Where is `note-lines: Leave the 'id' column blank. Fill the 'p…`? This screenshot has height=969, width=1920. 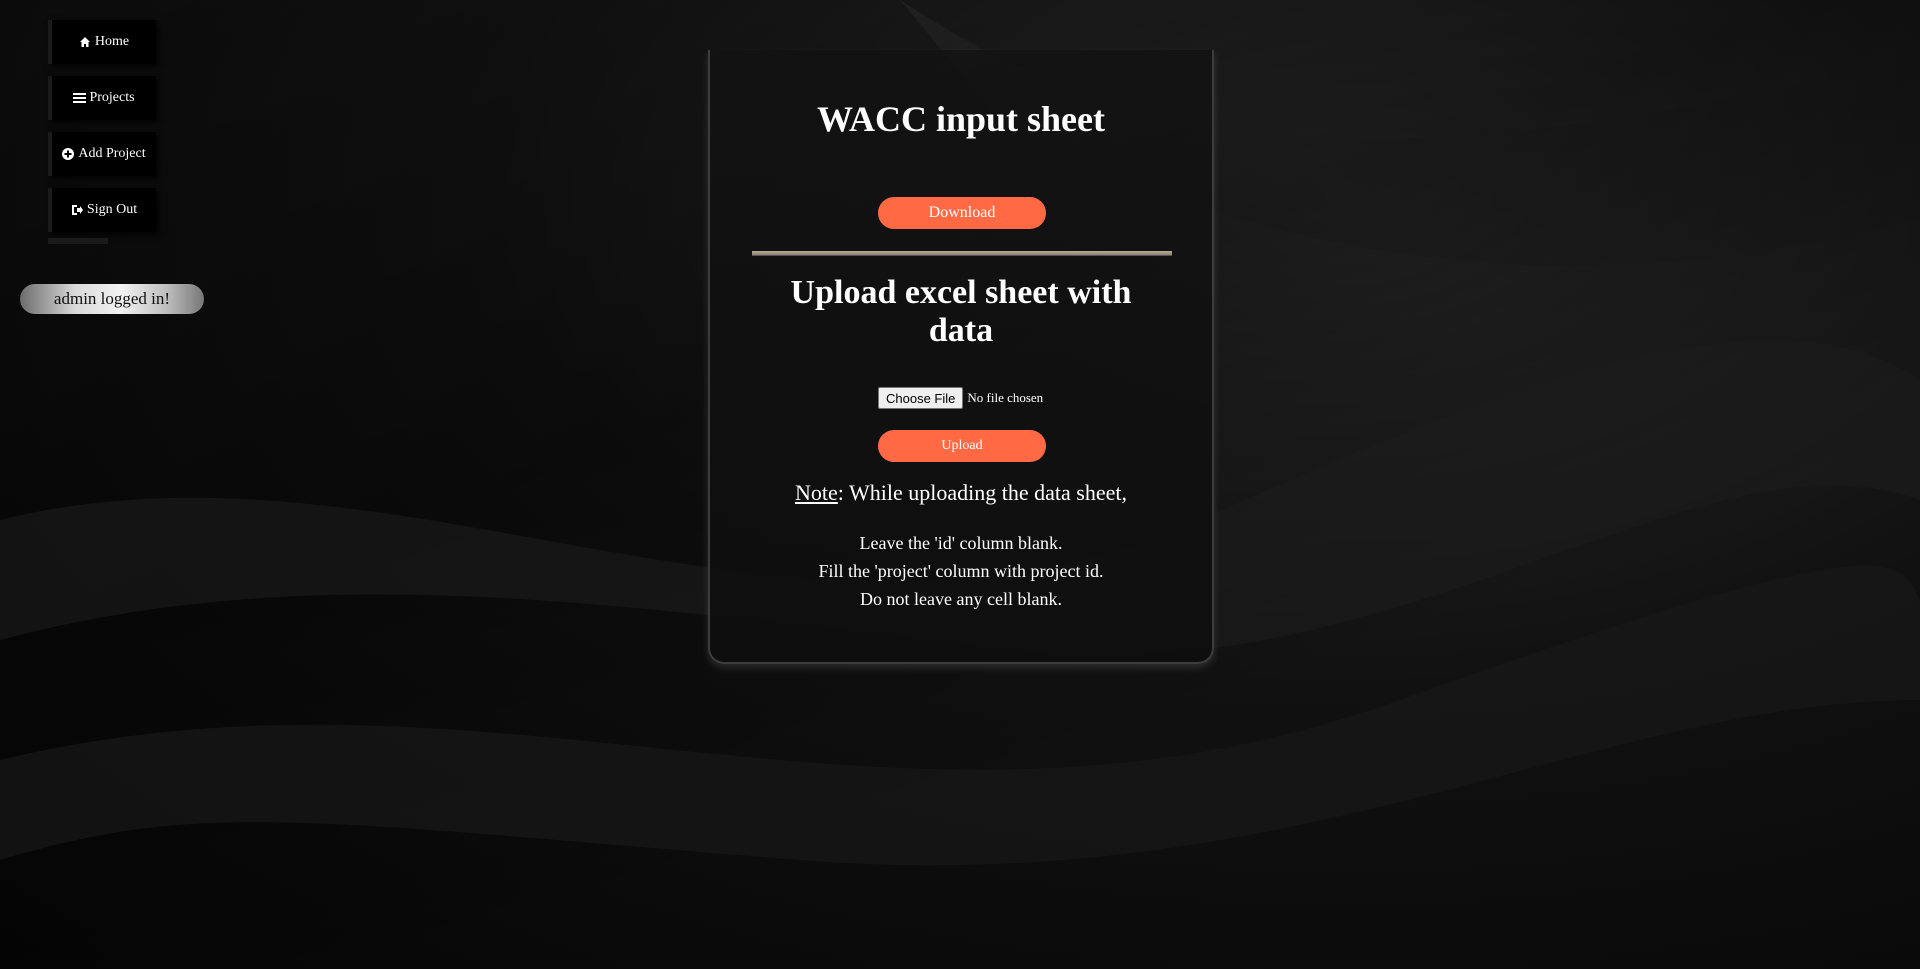 note-lines: Leave the 'id' column blank. Fill the 'p… is located at coordinates (961, 571).